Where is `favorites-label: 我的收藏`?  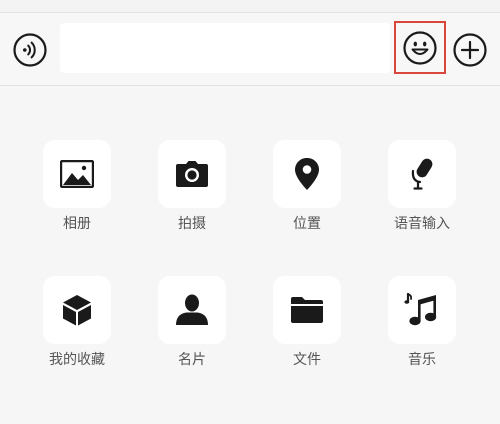
favorites-label: 我的收藏 is located at coordinates (77, 360).